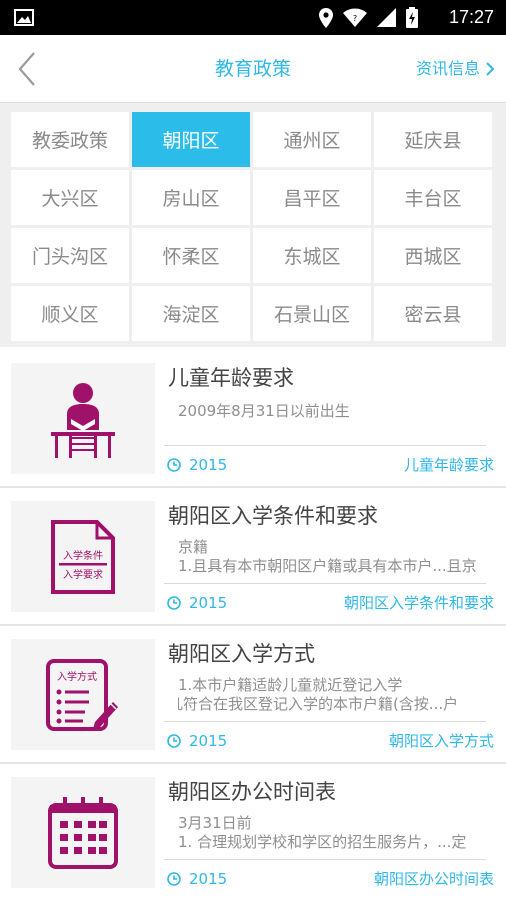  I want to click on district-cell: 大兴区, so click(70, 197).